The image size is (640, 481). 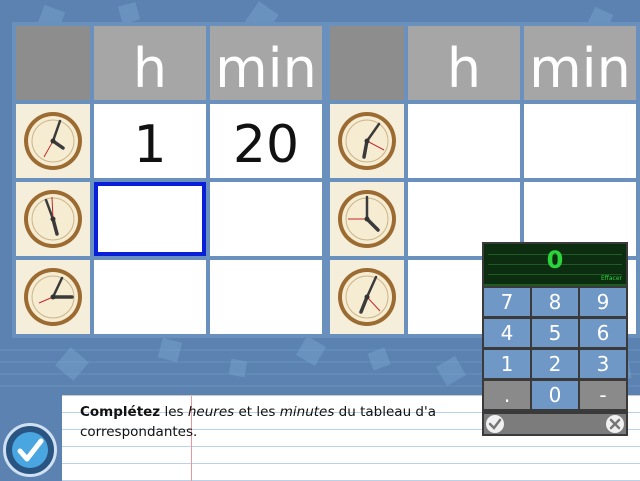 I want to click on keypad-footer, so click(x=555, y=424).